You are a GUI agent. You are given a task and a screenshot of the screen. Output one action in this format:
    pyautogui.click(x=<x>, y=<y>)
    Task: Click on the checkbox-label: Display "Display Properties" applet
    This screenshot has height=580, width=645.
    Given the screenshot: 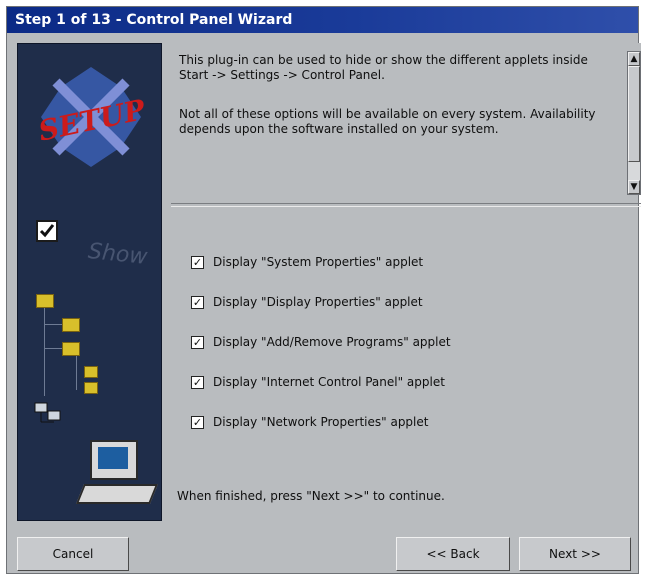 What is the action you would take?
    pyautogui.click(x=318, y=302)
    